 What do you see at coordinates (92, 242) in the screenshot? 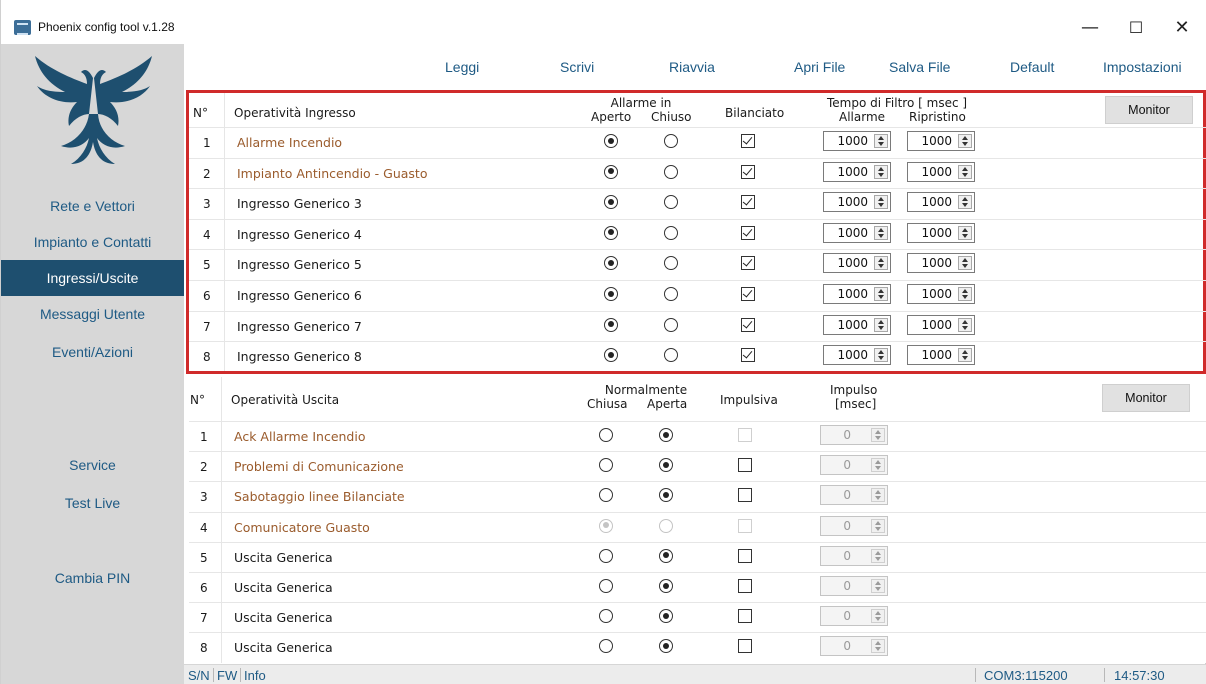
I see `sidebar-item-impianto-contatti: Impianto e Contatti` at bounding box center [92, 242].